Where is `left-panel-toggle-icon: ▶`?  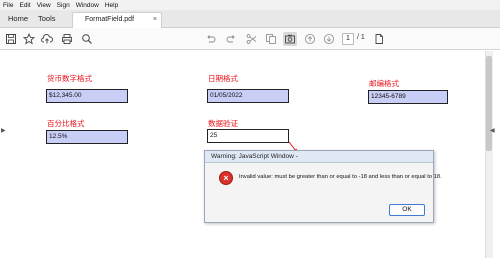 left-panel-toggle-icon: ▶ is located at coordinates (3, 130).